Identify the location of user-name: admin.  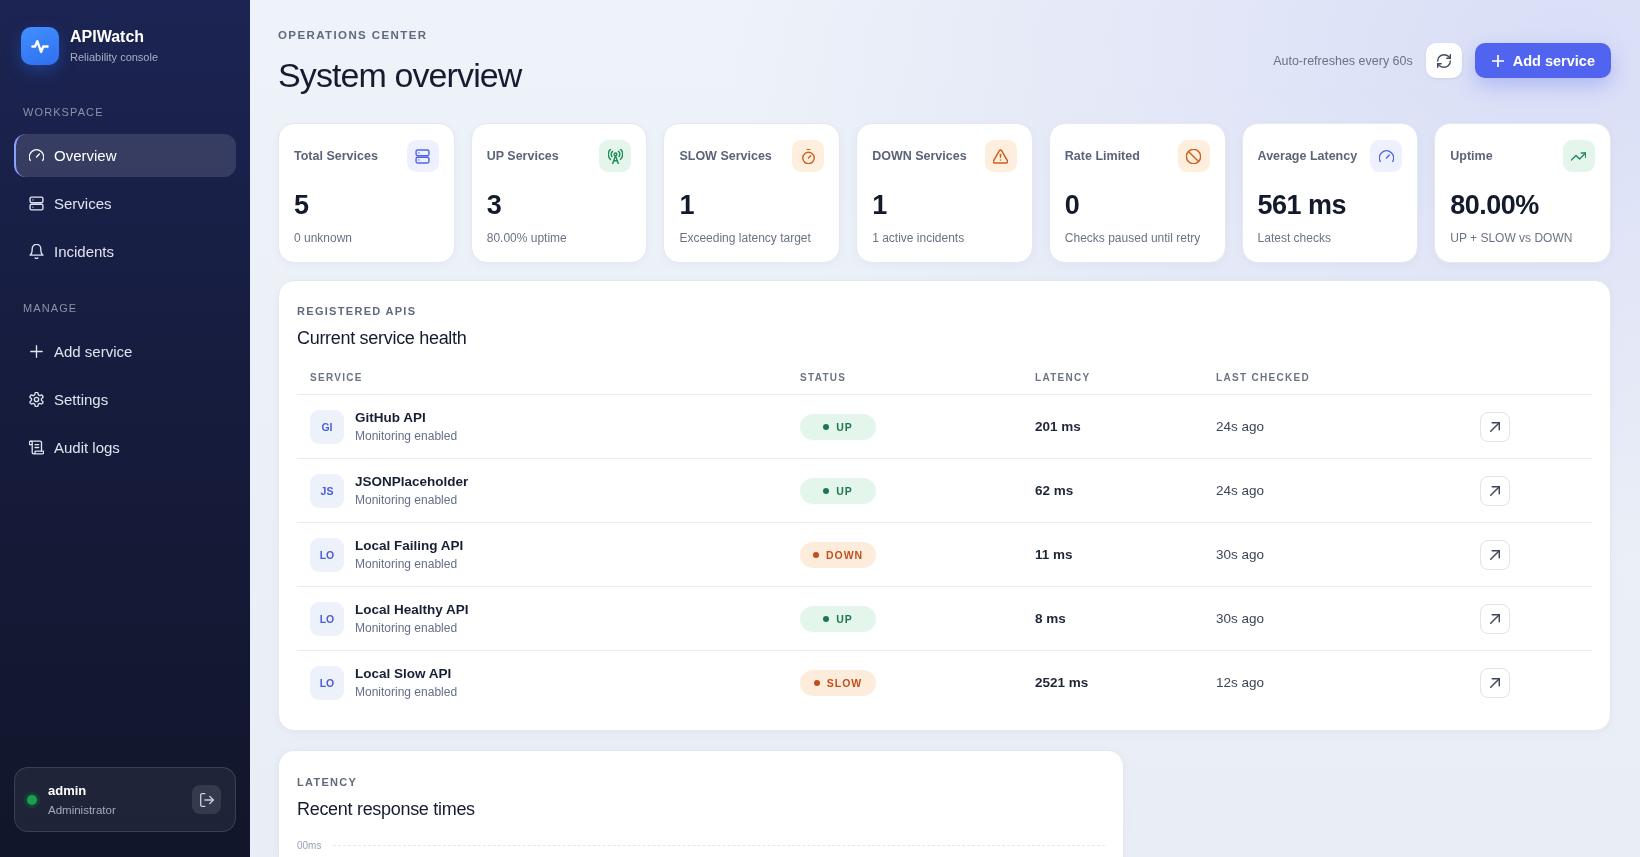
(68, 790).